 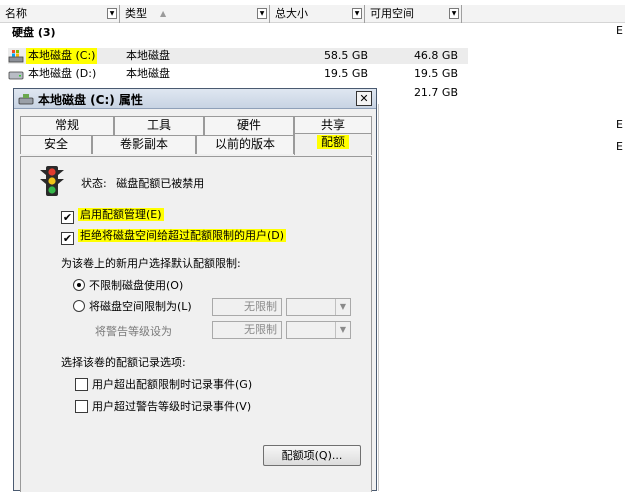 What do you see at coordinates (60, 14) in the screenshot?
I see `column-name: 名称 ▼` at bounding box center [60, 14].